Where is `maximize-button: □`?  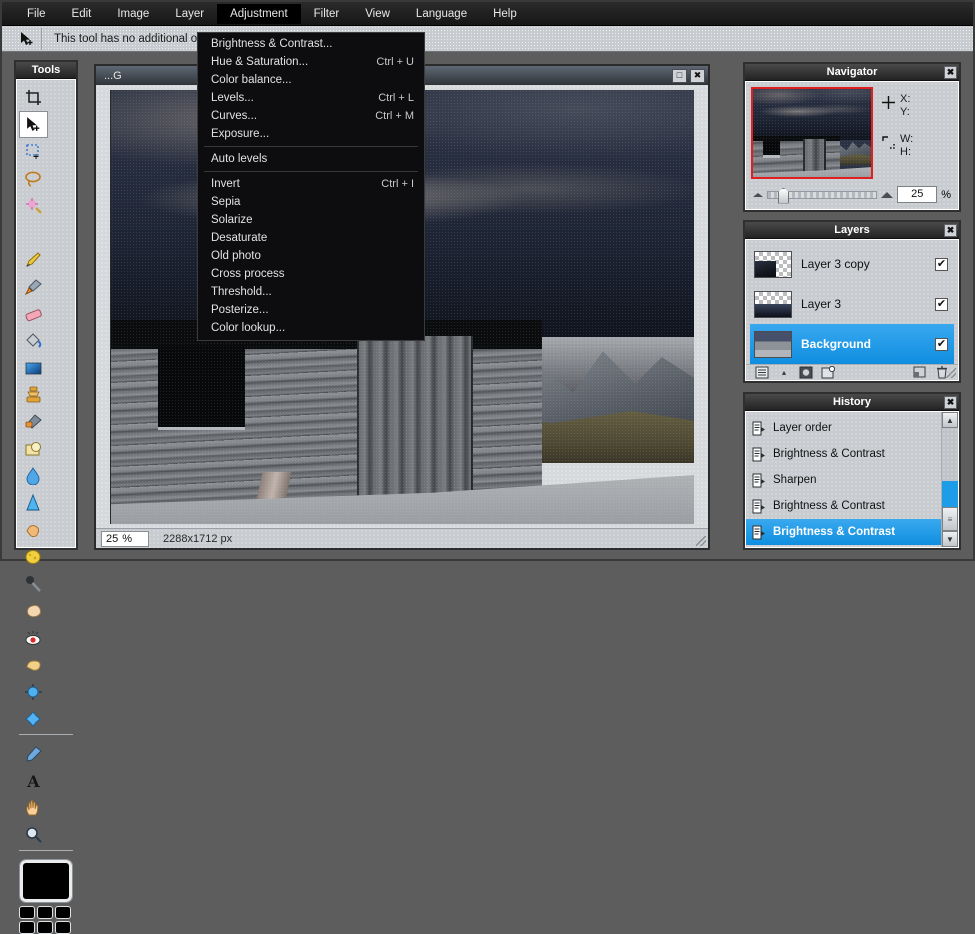 maximize-button: □ is located at coordinates (679, 75).